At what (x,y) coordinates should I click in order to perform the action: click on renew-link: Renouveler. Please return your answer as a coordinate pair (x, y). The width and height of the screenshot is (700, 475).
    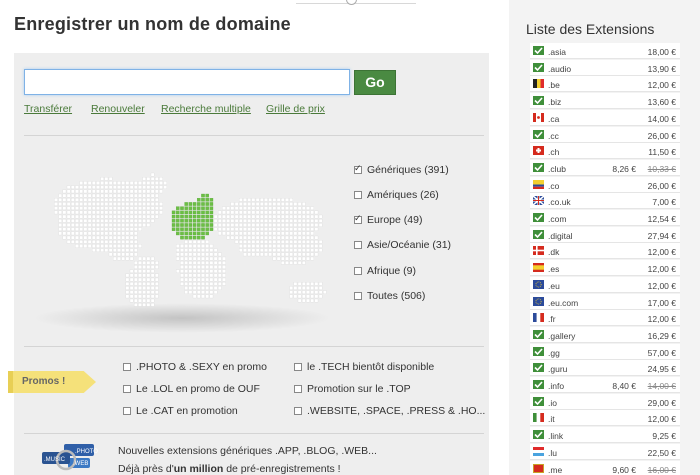
    Looking at the image, I should click on (118, 109).